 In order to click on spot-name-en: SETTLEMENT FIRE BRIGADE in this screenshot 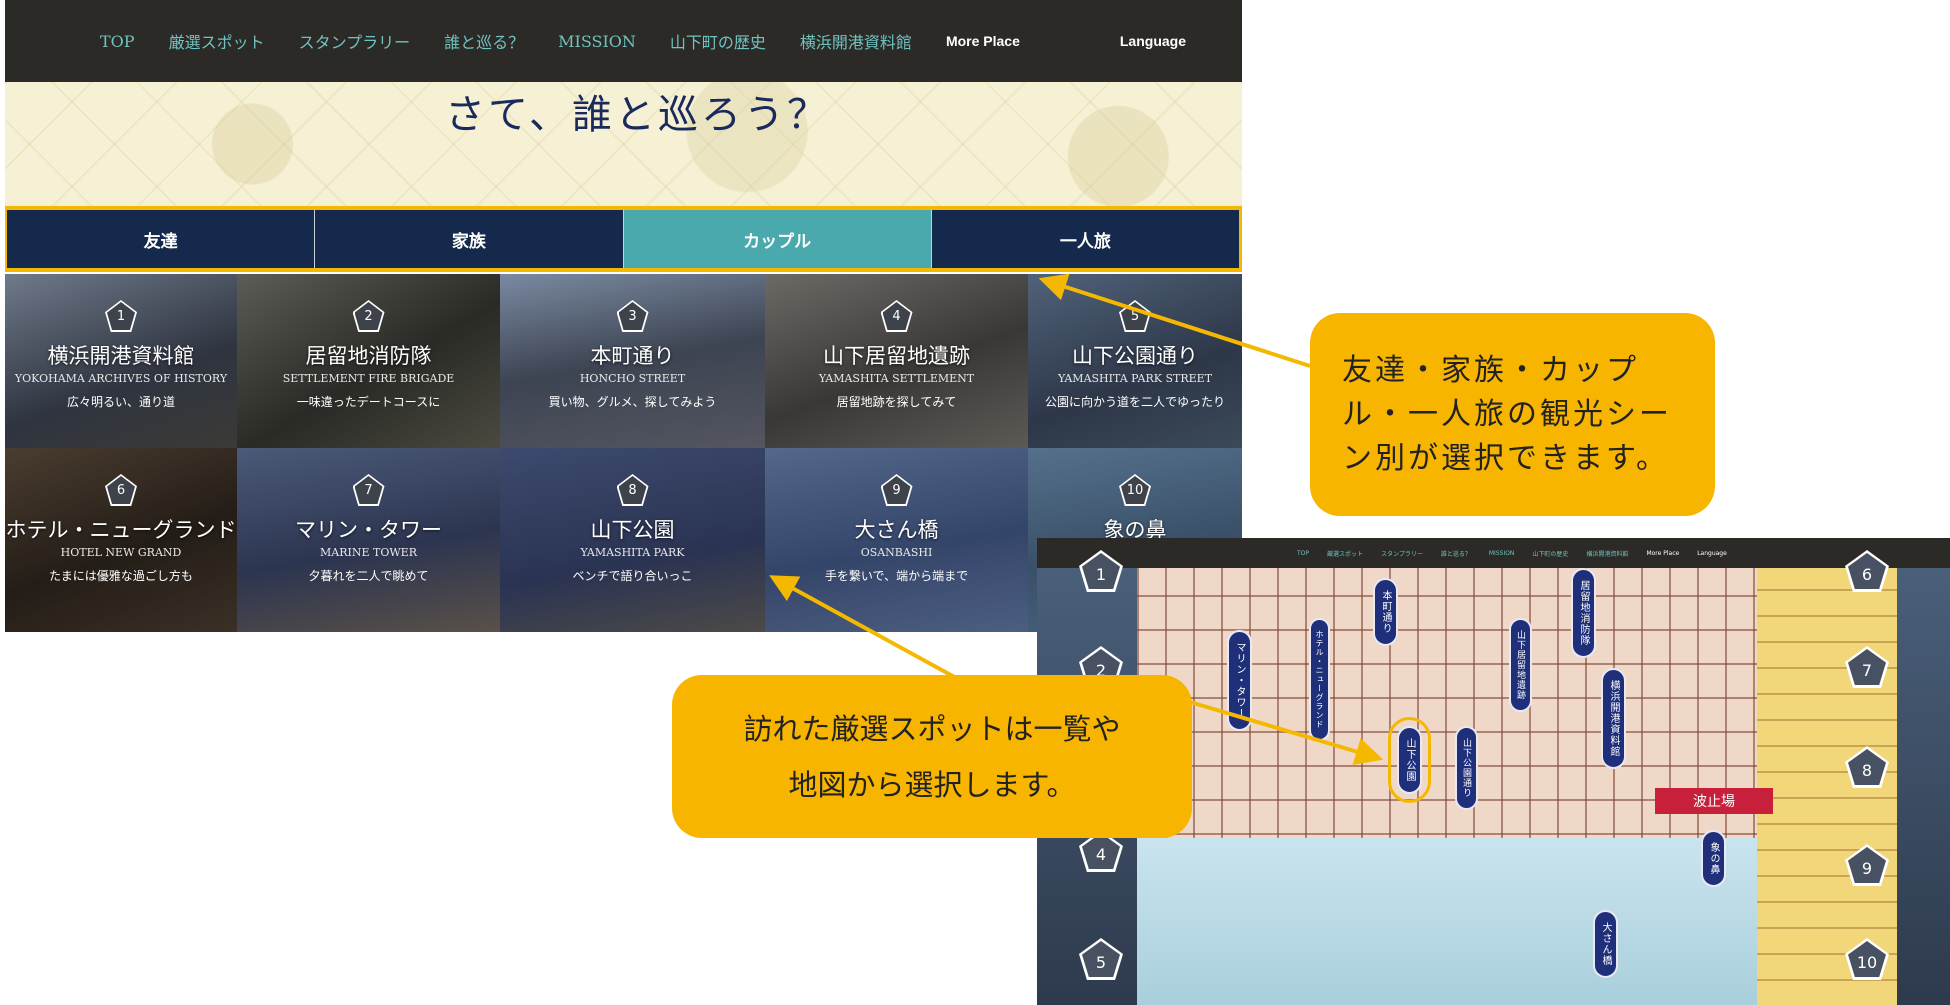, I will do `click(368, 378)`.